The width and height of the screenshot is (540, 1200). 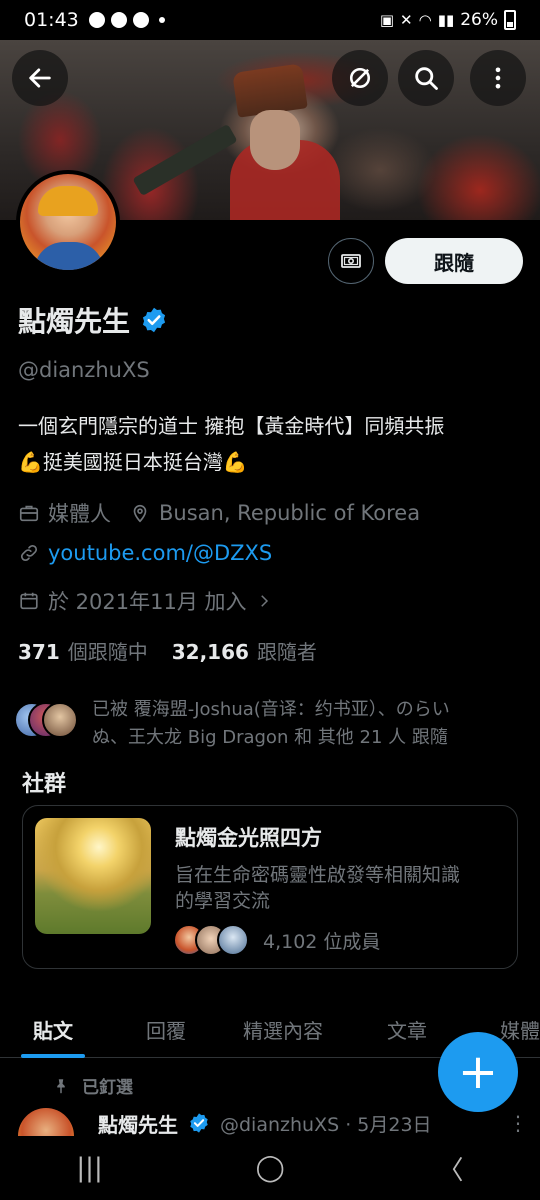 What do you see at coordinates (29, 553) in the screenshot?
I see `link-icon` at bounding box center [29, 553].